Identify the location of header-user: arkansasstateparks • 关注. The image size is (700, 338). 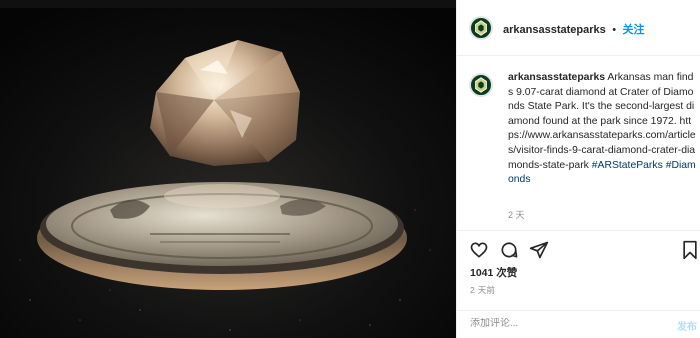
(574, 29).